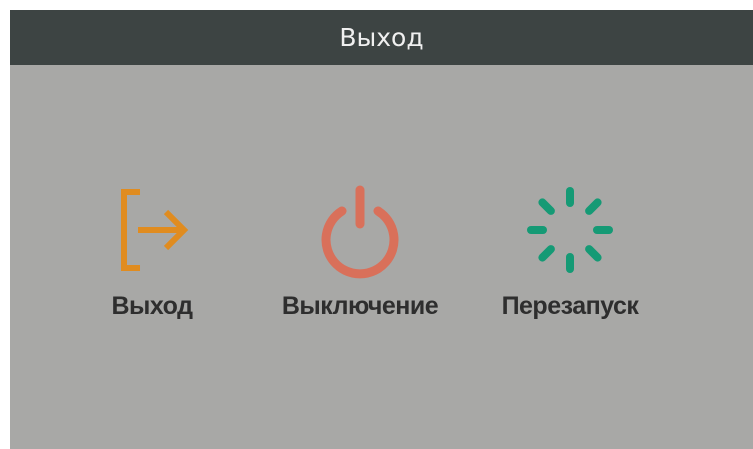 The image size is (753, 449). I want to click on power-icon, so click(360, 230).